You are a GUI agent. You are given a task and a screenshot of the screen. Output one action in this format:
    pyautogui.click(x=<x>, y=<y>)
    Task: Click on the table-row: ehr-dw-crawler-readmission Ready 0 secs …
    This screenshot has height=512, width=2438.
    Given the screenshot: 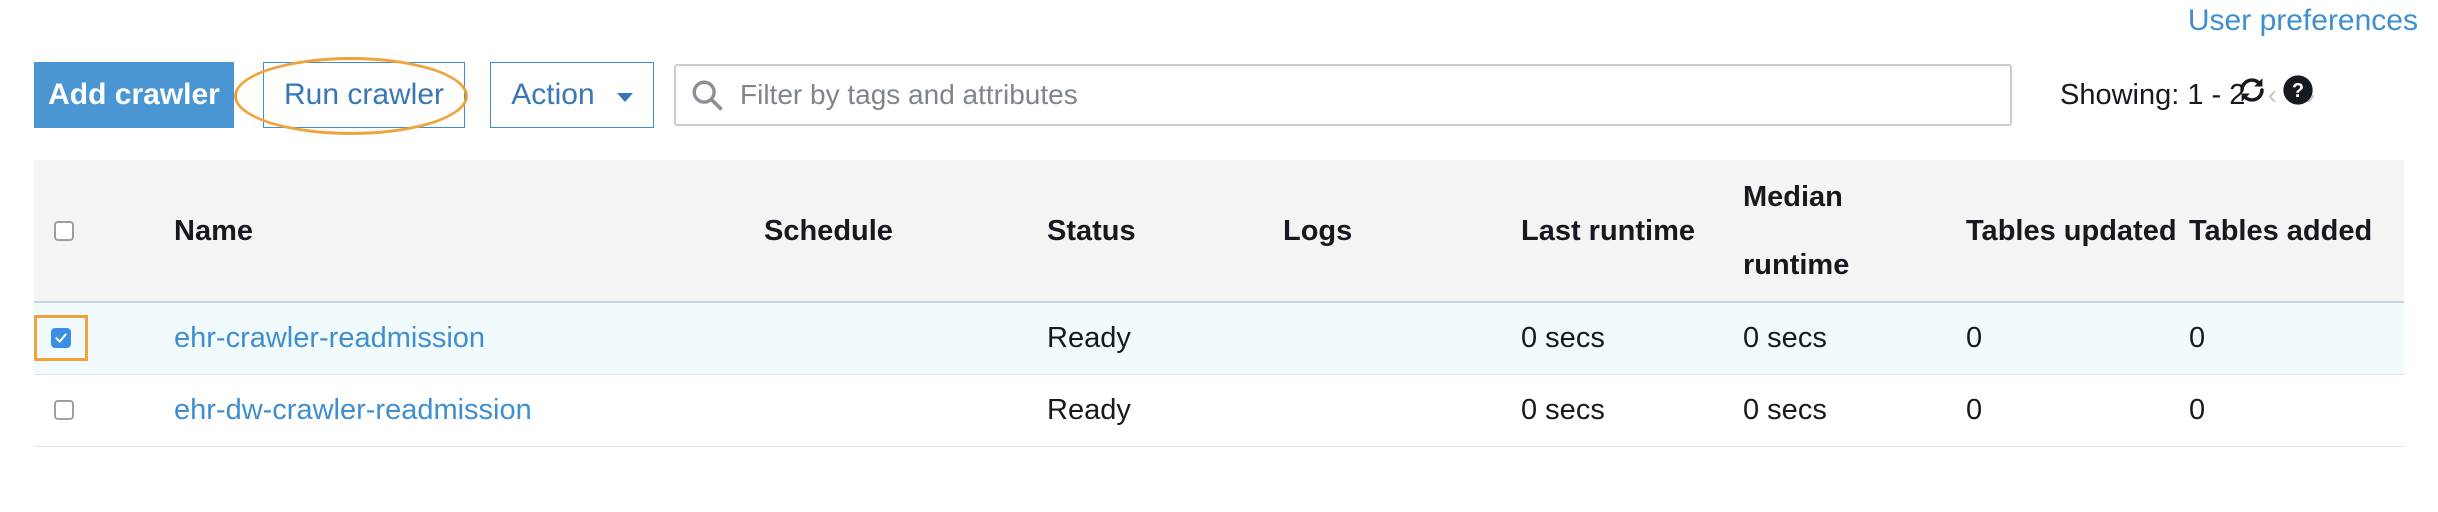 What is the action you would take?
    pyautogui.click(x=1219, y=410)
    